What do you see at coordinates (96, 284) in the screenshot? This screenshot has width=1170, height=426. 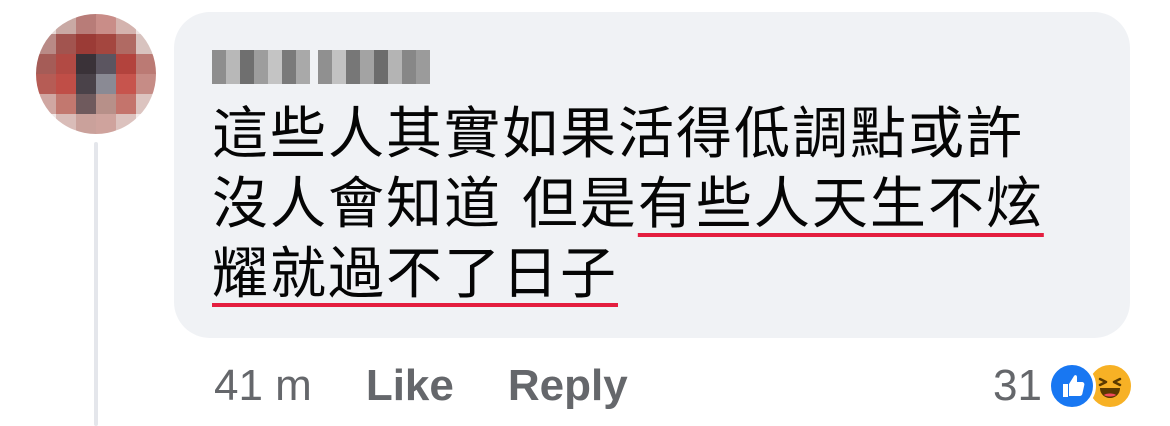 I see `reply-thread-line` at bounding box center [96, 284].